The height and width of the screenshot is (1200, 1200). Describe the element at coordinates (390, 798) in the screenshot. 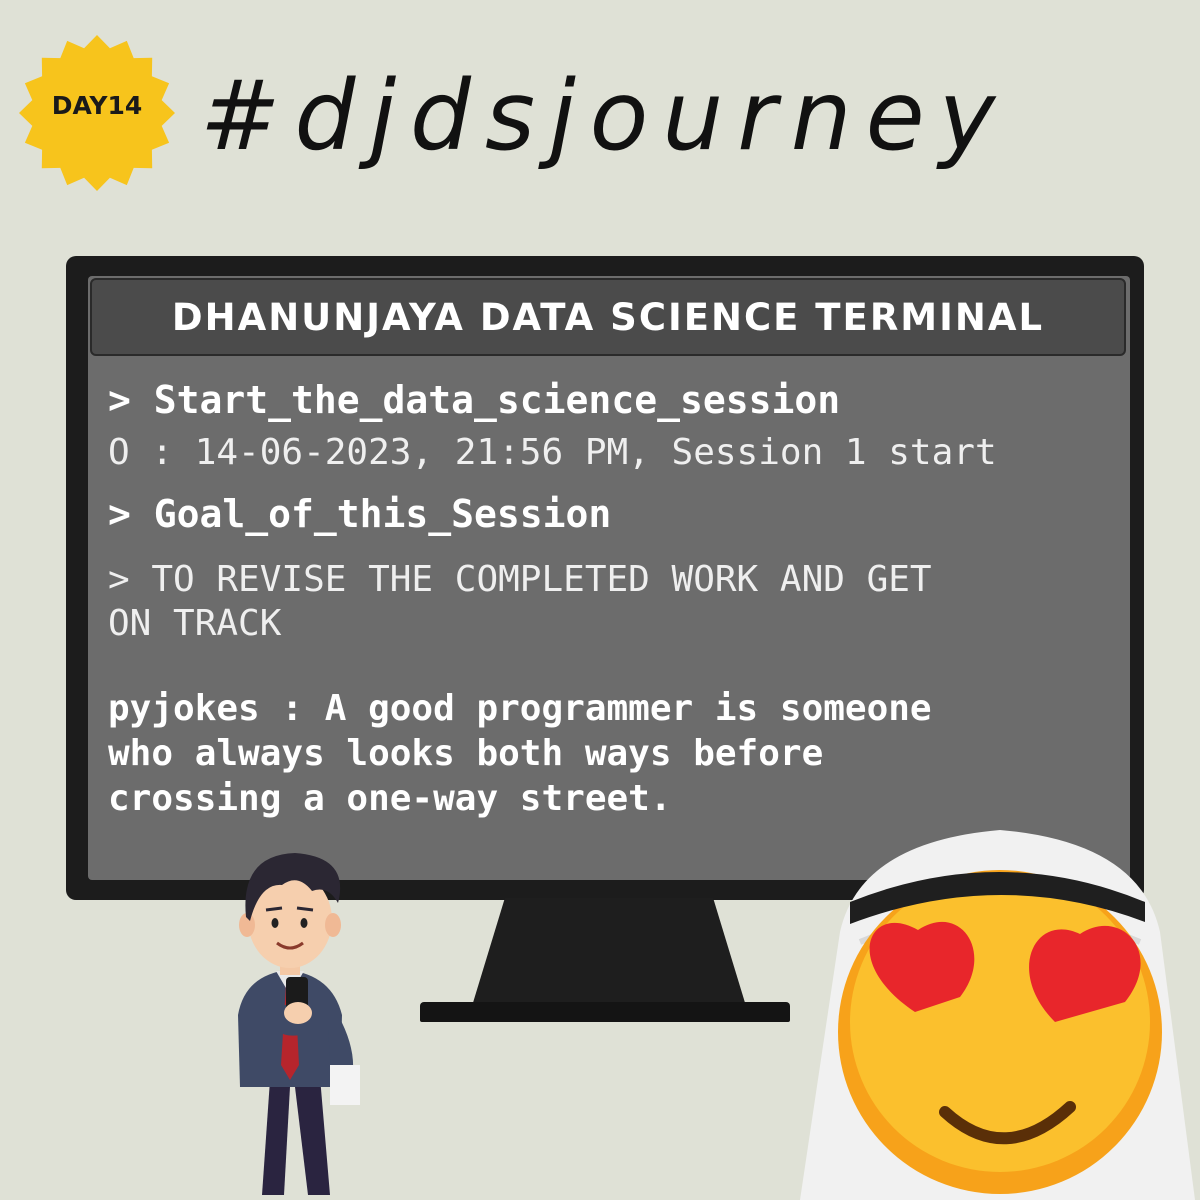

I see `joke-line: crossing a one-way street.` at that location.